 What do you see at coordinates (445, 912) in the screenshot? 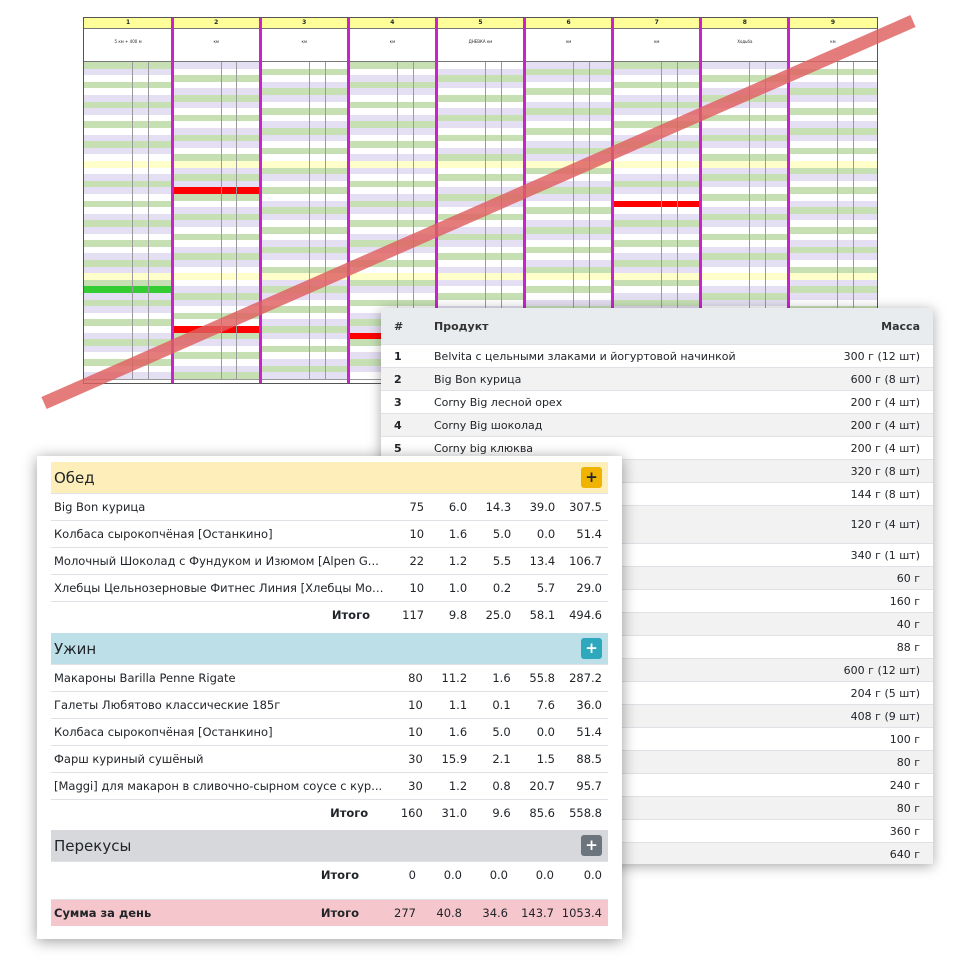
I see `day-protein: 40.8` at bounding box center [445, 912].